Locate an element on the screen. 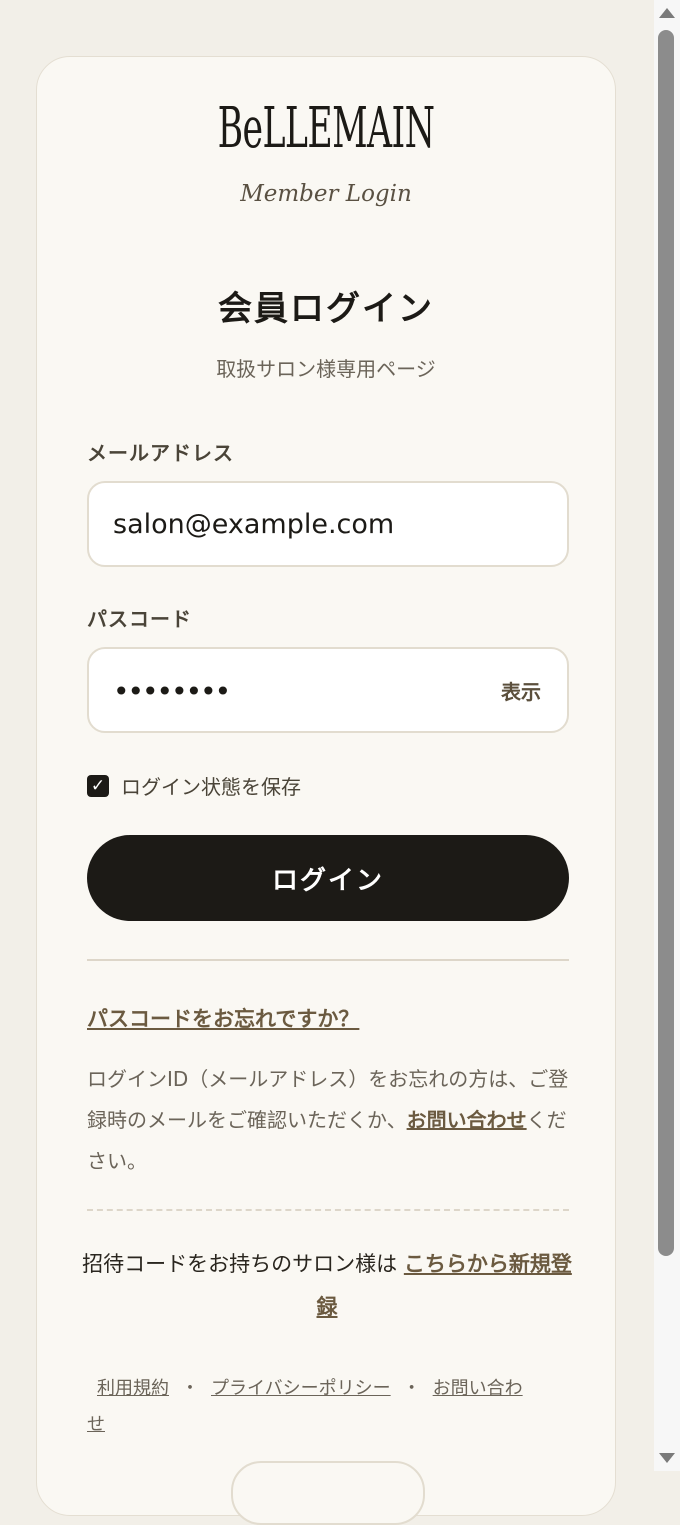 The height and width of the screenshot is (1525, 680). remember-me: ✓ ログイン状態を保存 is located at coordinates (194, 785).